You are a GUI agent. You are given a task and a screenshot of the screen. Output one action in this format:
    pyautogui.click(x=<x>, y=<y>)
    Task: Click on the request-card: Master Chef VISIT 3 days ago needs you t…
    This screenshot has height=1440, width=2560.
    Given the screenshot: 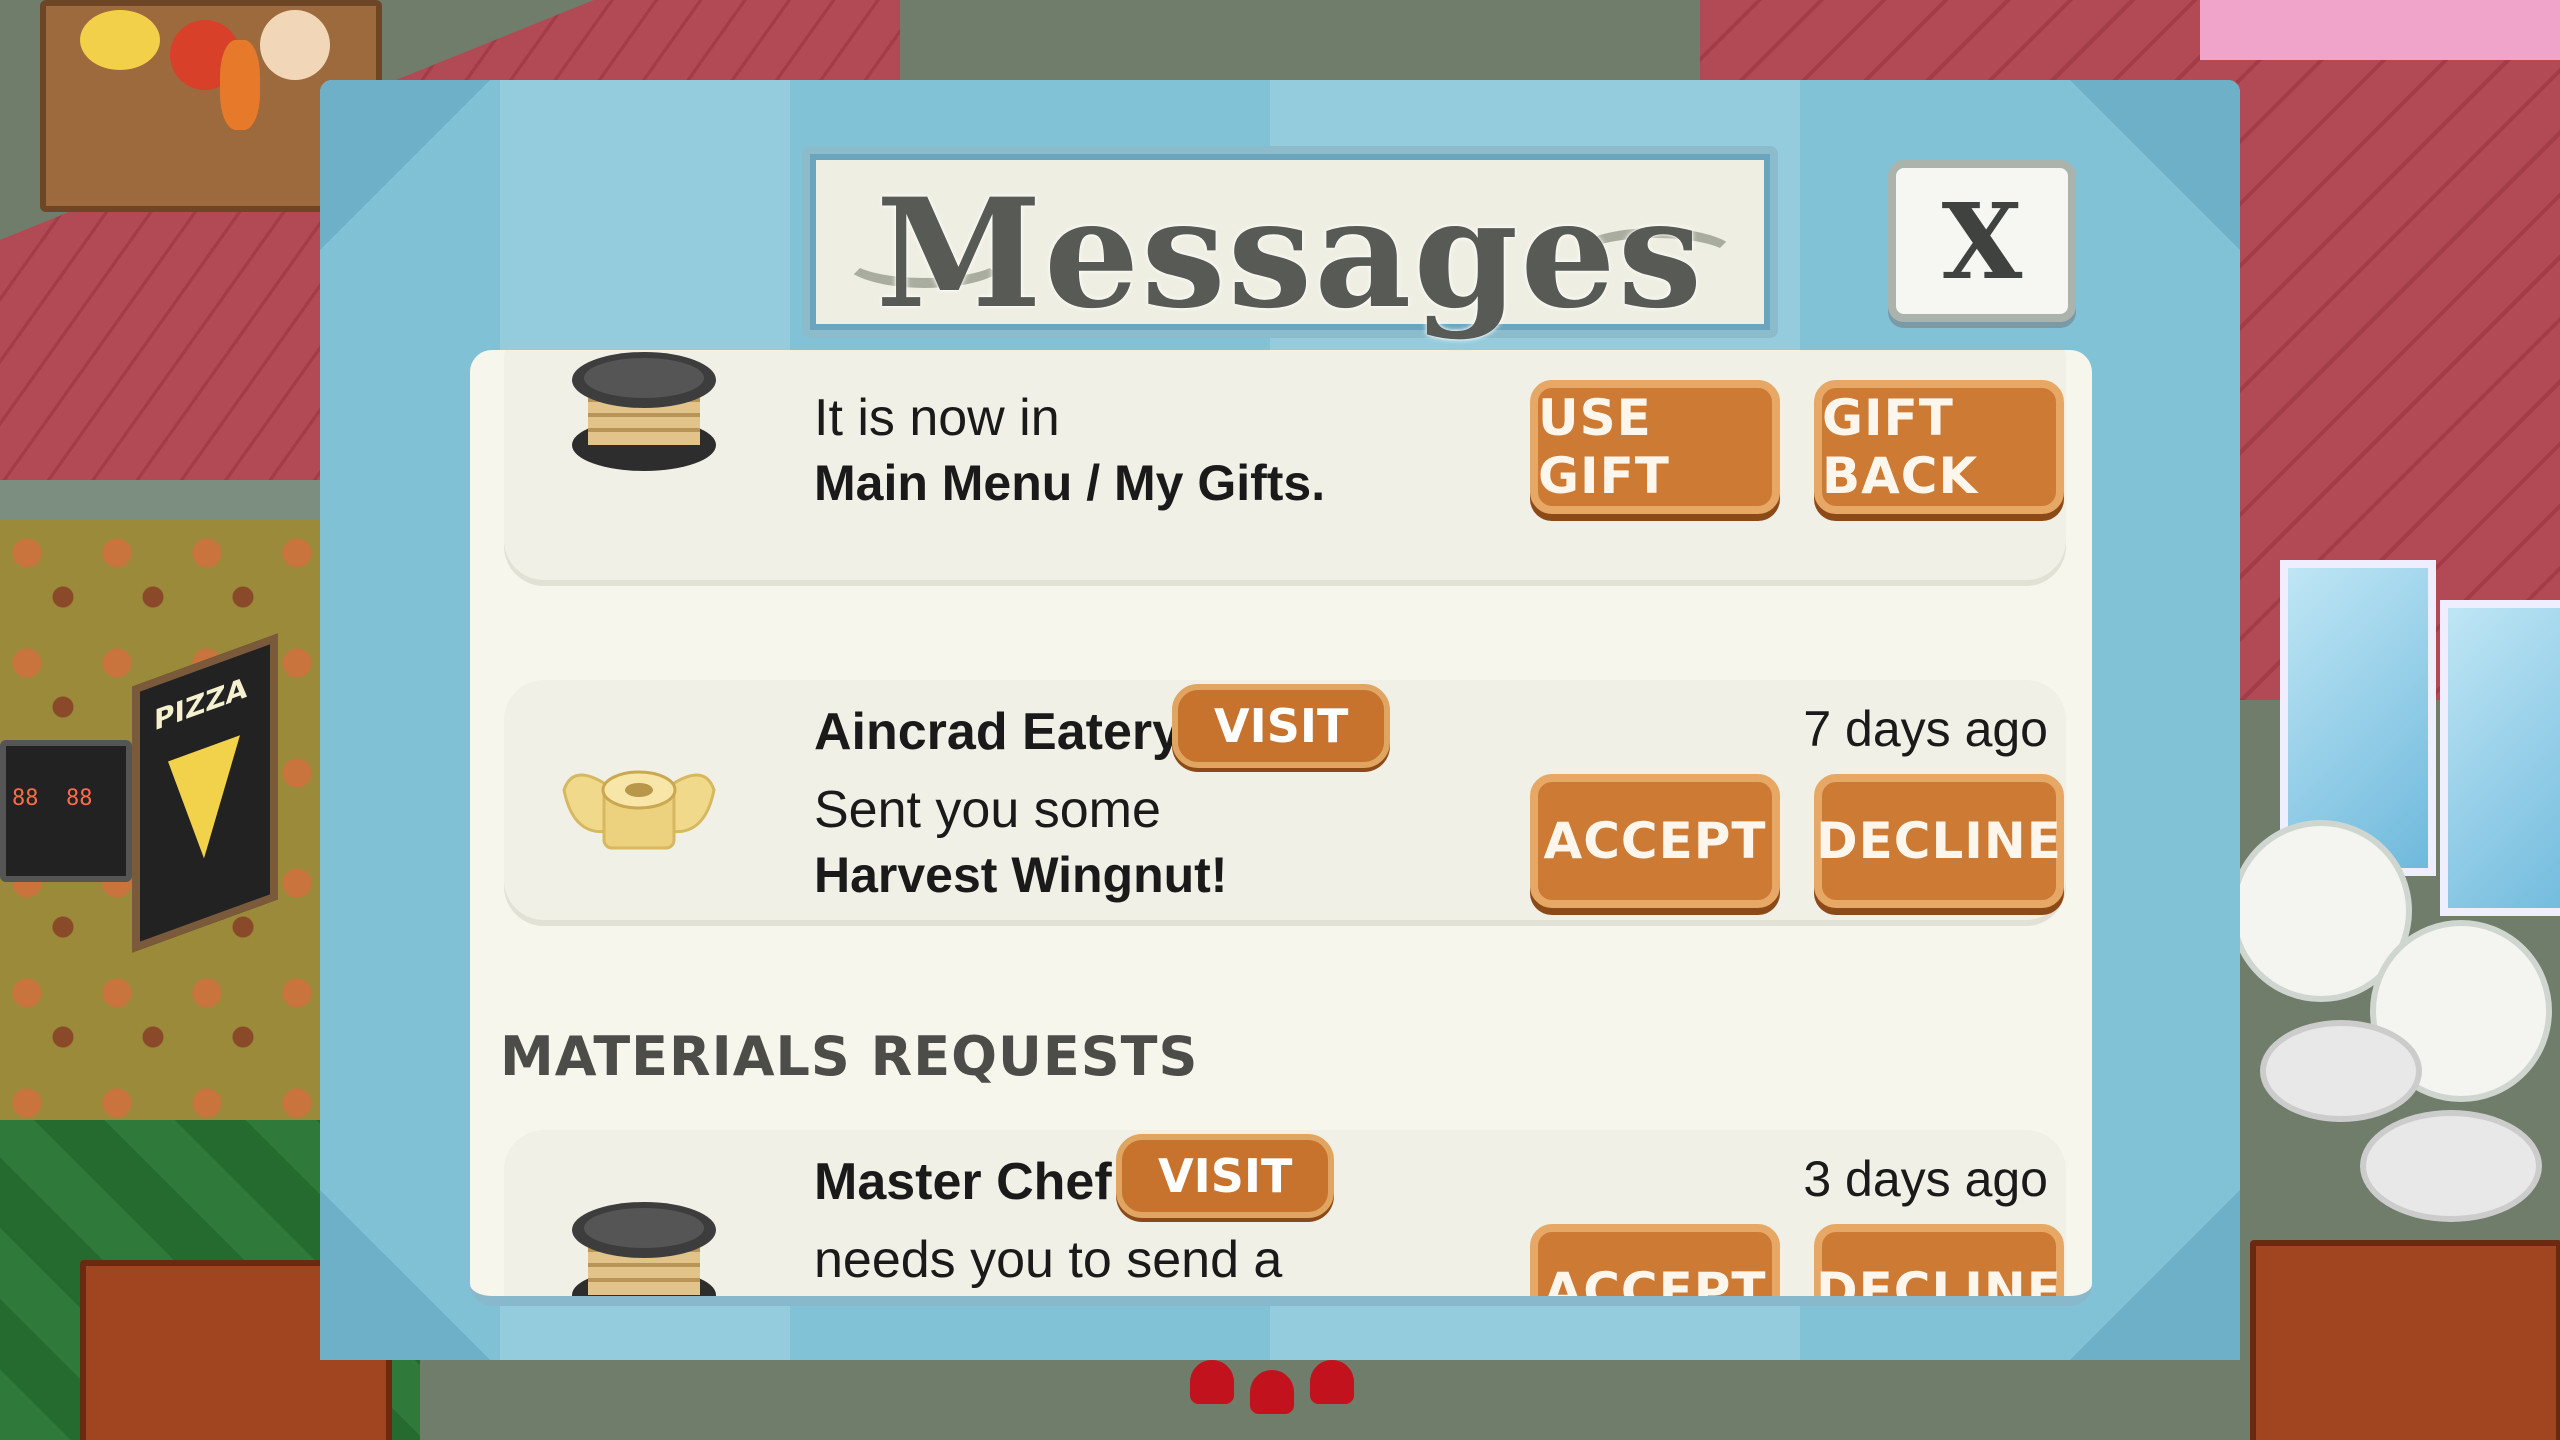 What is the action you would take?
    pyautogui.click(x=1285, y=1218)
    